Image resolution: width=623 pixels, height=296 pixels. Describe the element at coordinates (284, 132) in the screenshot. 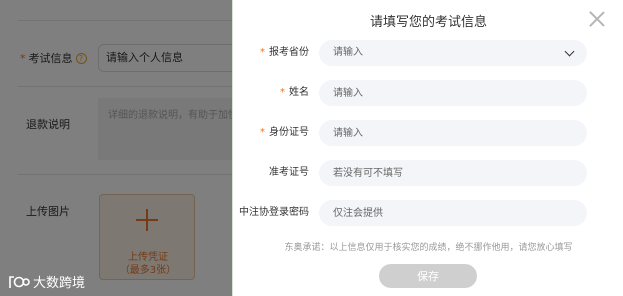

I see `id-number-label: * 身份证号` at that location.